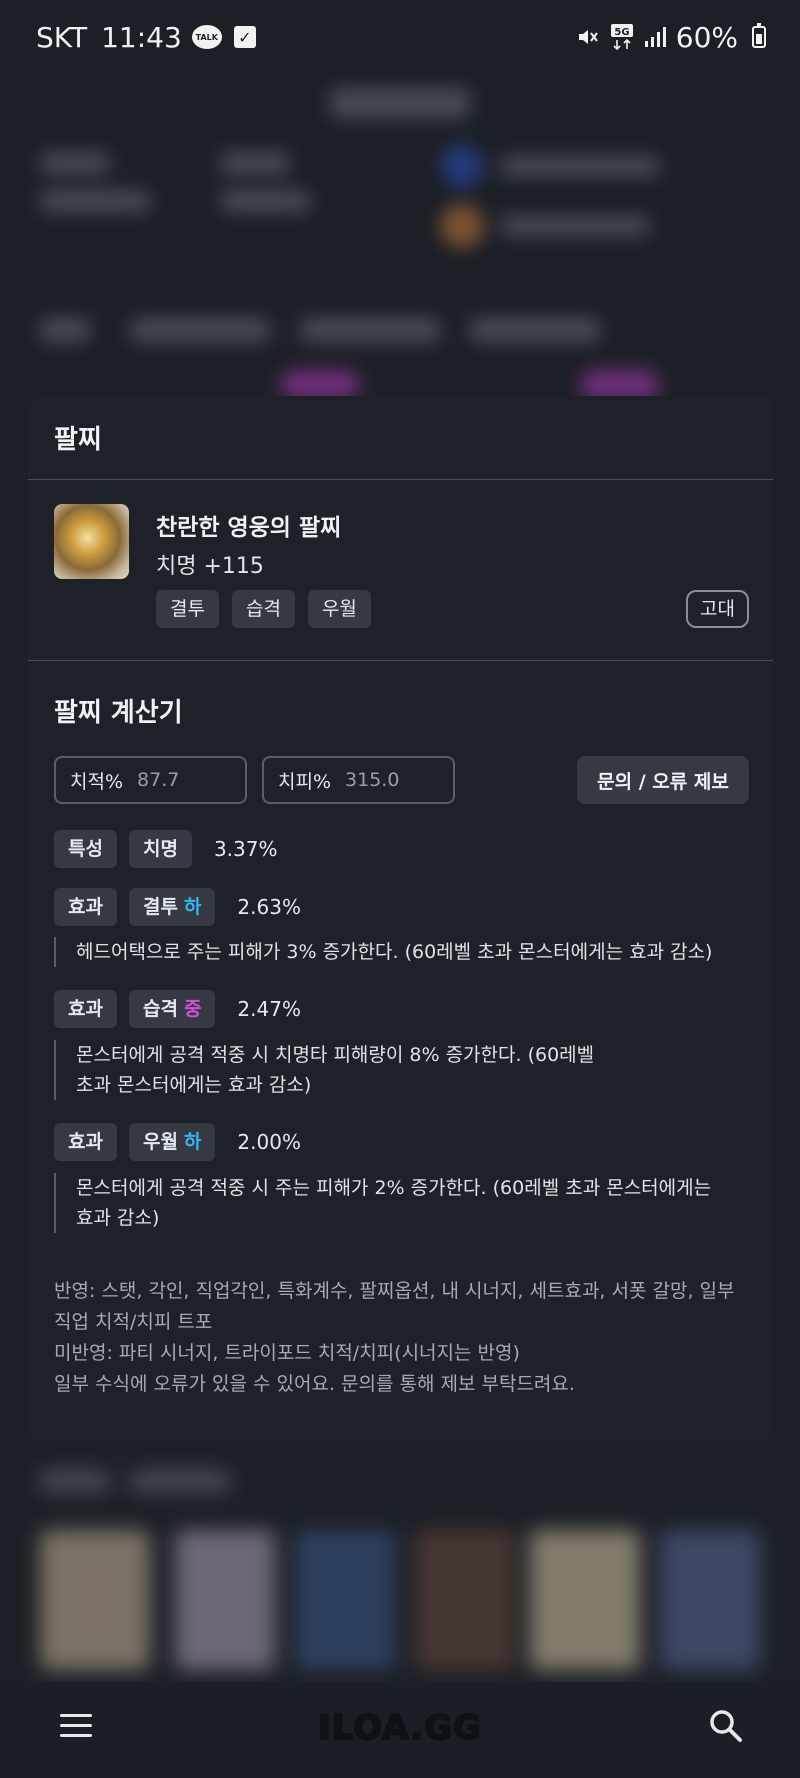 This screenshot has width=800, height=1778. I want to click on blurred-background-bottom, so click(400, 1560).